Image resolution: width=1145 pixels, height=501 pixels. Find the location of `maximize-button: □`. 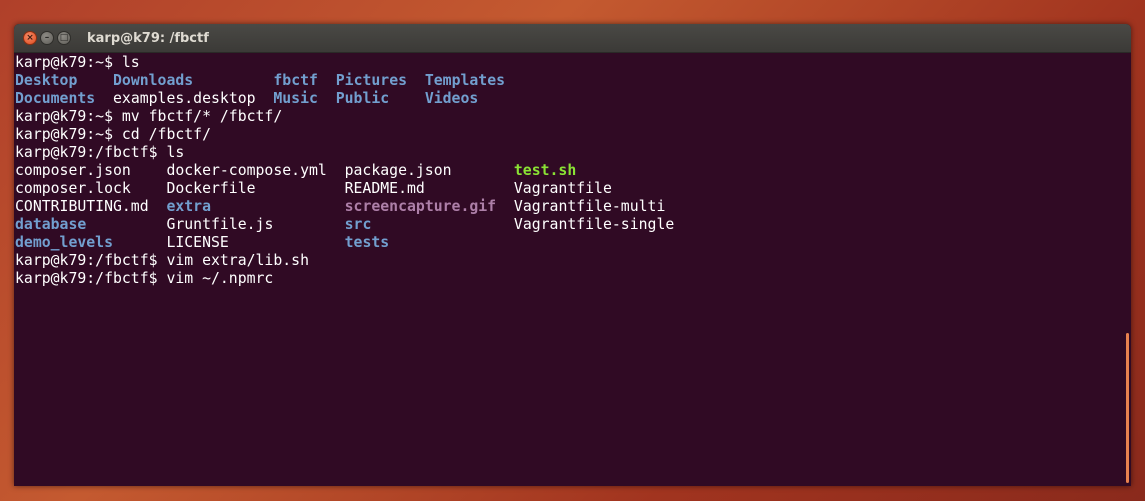

maximize-button: □ is located at coordinates (64, 38).